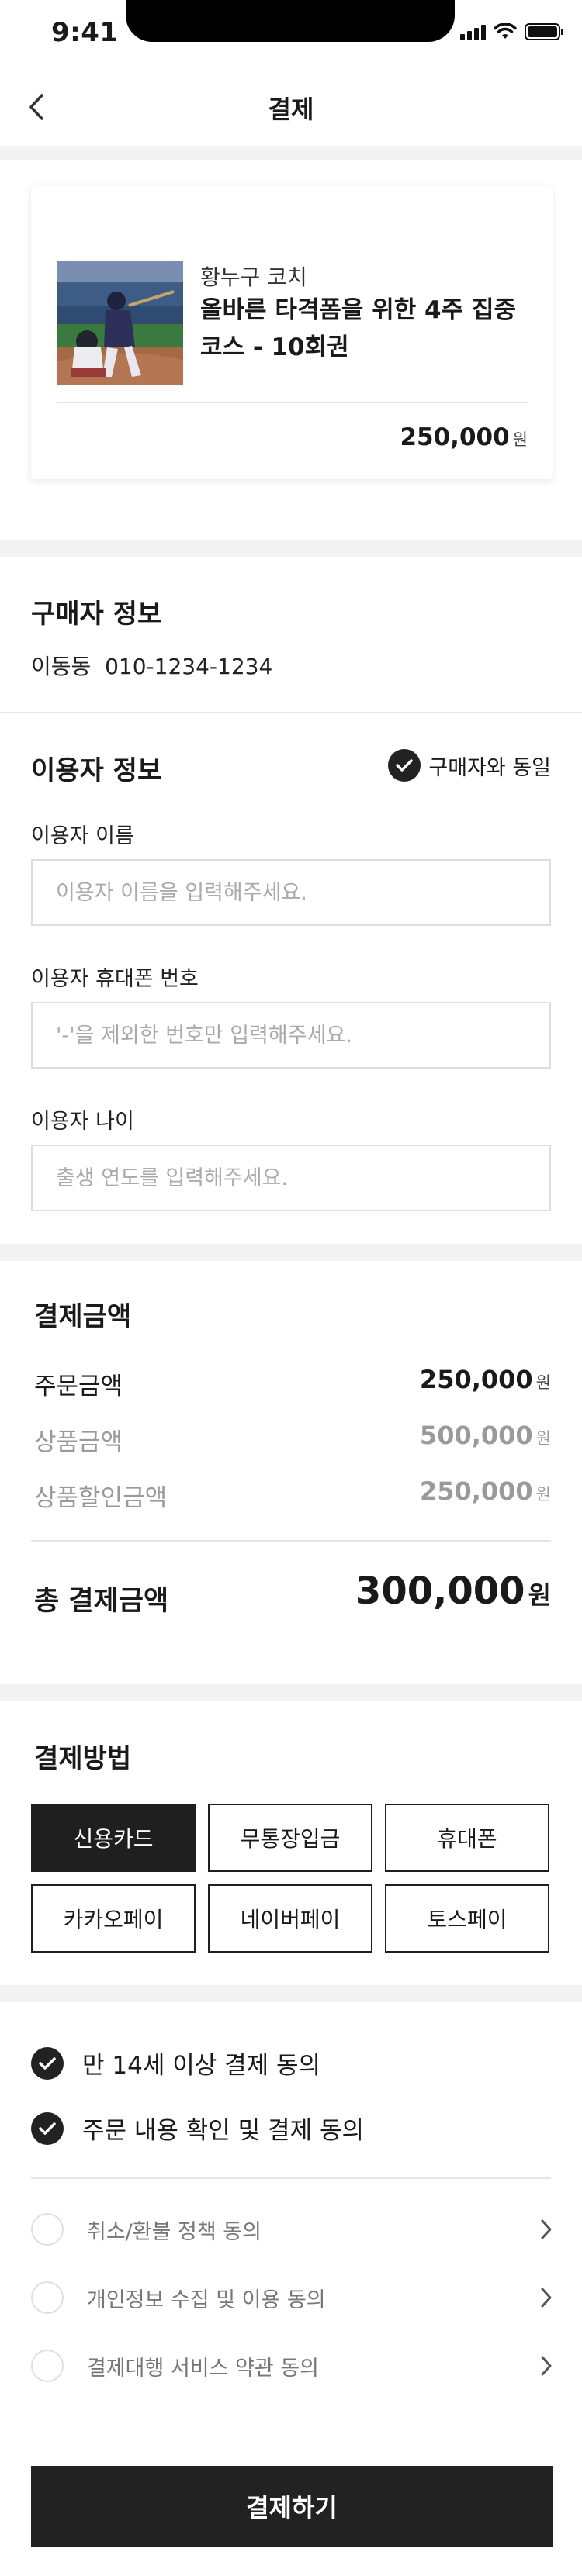  Describe the element at coordinates (83, 836) in the screenshot. I see `user-name-label: 이용자 이름` at that location.